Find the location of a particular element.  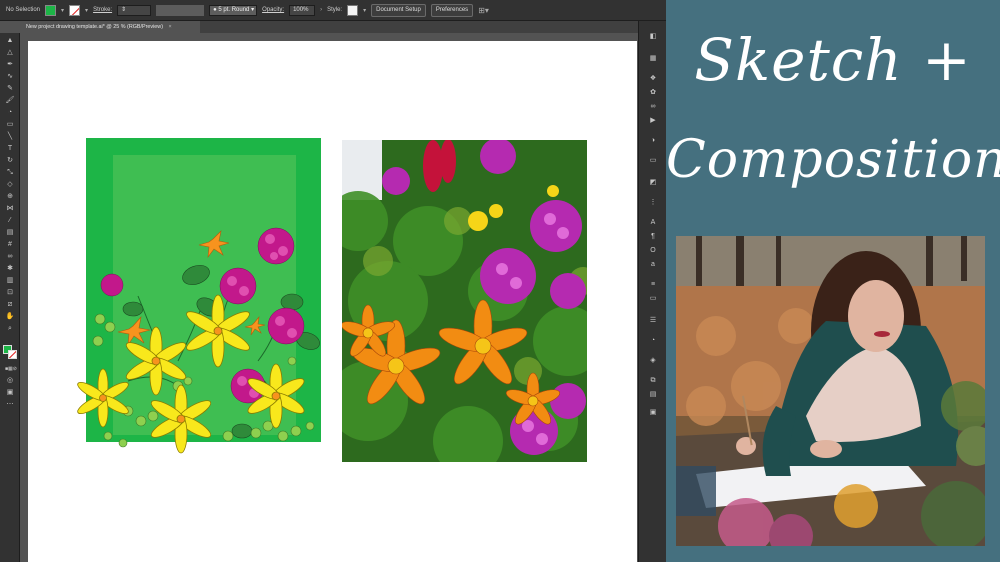

width-tool-icon: ⋈ is located at coordinates (10, 209).